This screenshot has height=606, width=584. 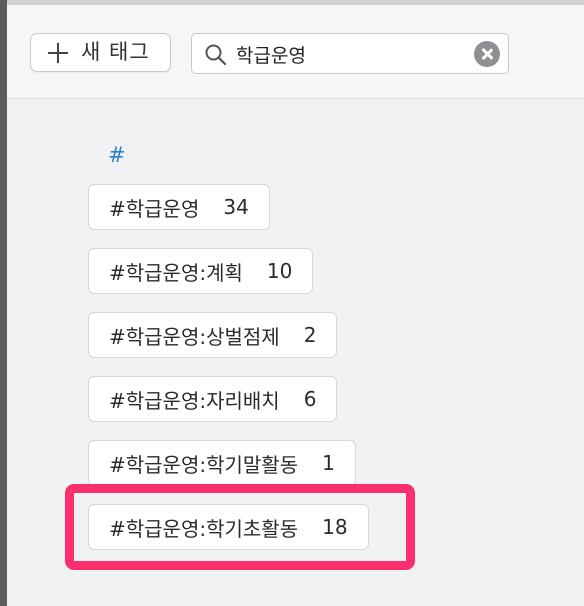 What do you see at coordinates (487, 54) in the screenshot?
I see `clear-search-icon` at bounding box center [487, 54].